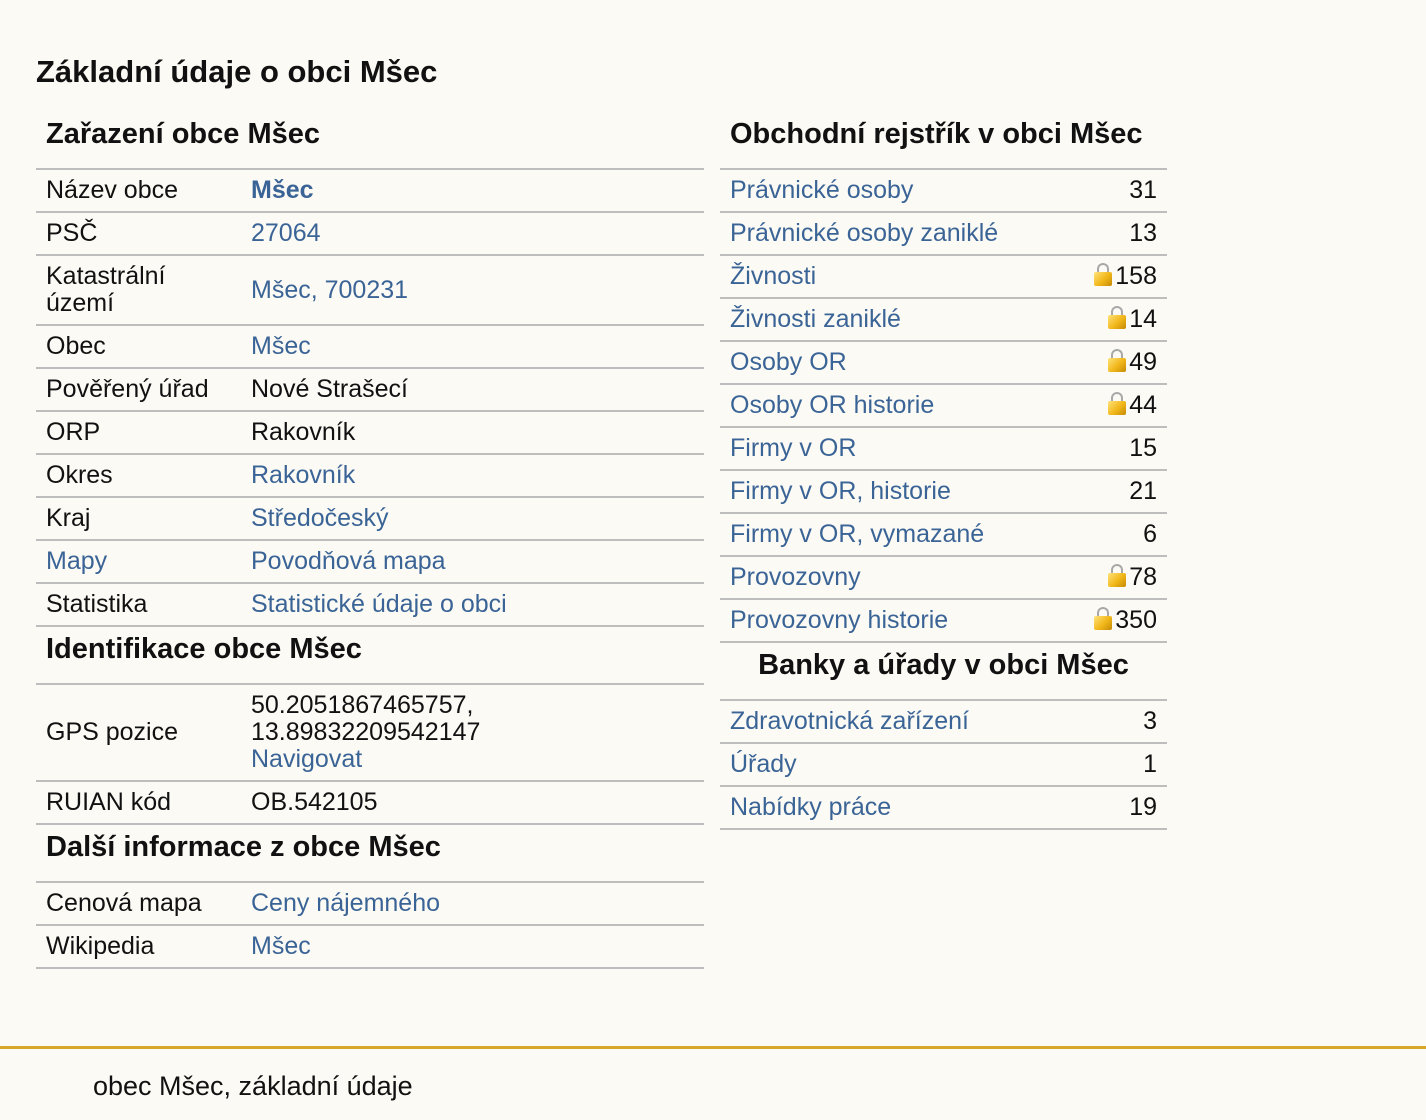 This screenshot has width=1426, height=1120. Describe the element at coordinates (815, 319) in the screenshot. I see `trades-defunct-link: Živnosti zaniklé` at that location.